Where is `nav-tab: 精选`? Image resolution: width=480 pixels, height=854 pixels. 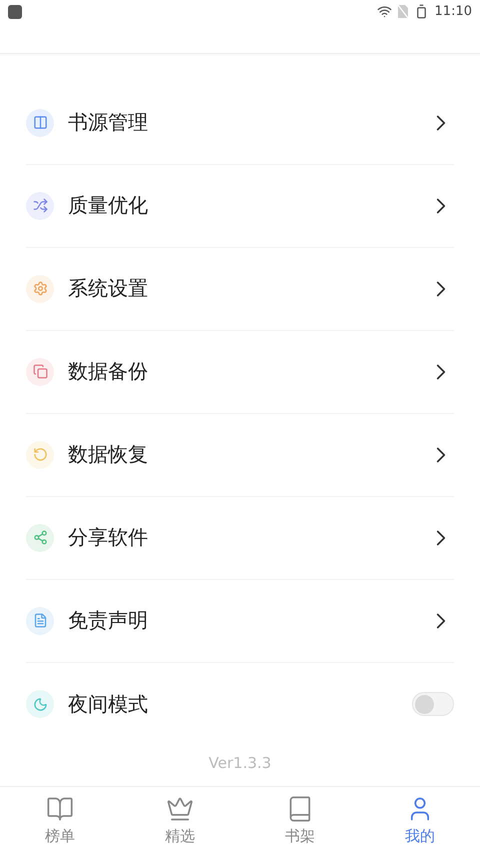 nav-tab: 精选 is located at coordinates (180, 820).